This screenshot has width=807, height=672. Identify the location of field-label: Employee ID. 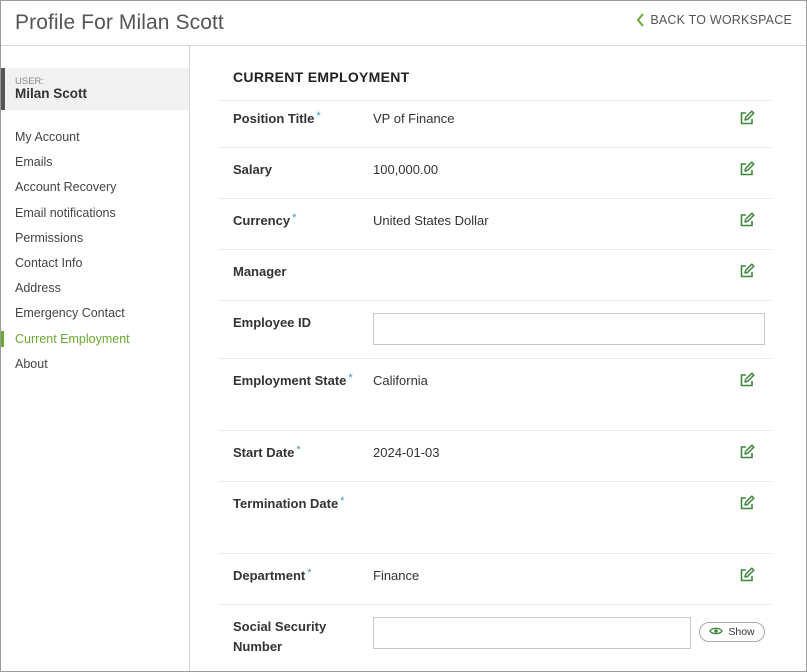
(272, 322).